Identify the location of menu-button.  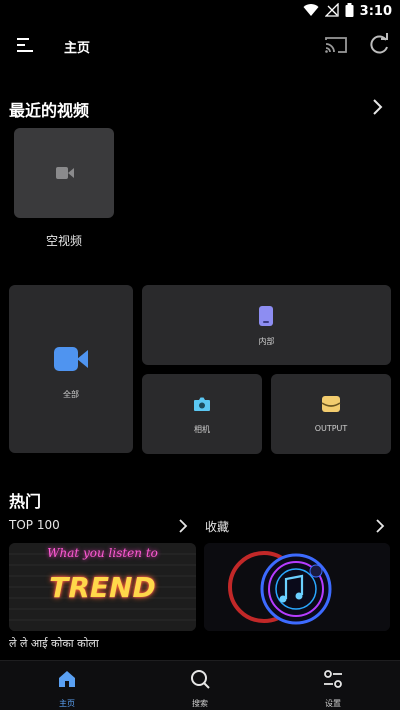
(25, 45).